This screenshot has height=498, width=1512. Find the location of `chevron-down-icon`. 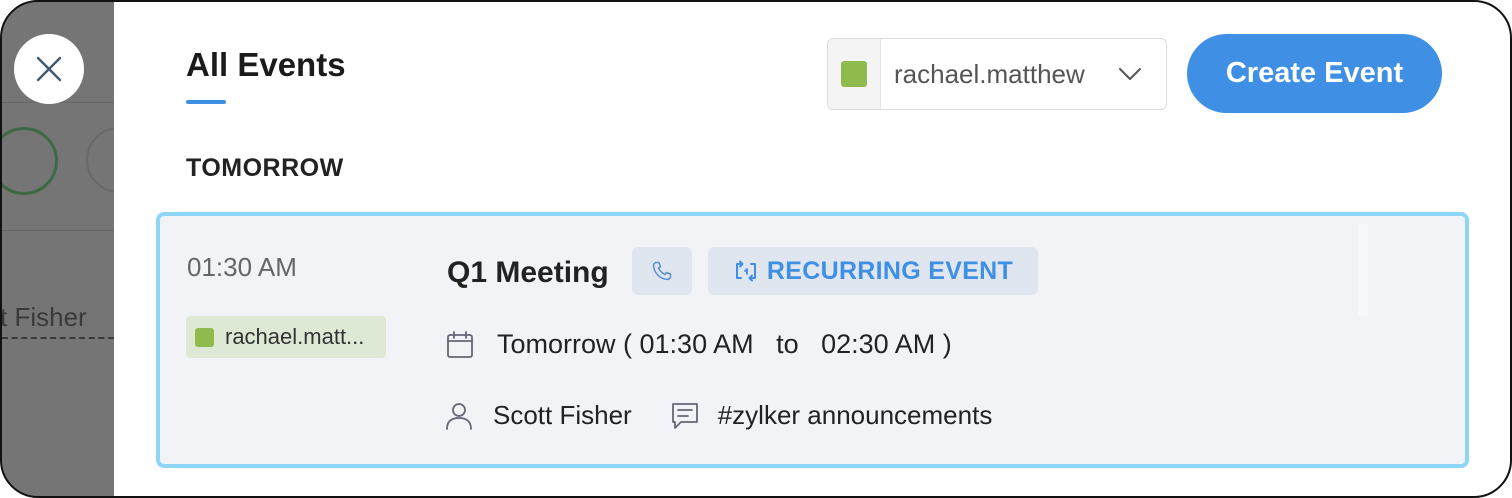

chevron-down-icon is located at coordinates (1130, 74).